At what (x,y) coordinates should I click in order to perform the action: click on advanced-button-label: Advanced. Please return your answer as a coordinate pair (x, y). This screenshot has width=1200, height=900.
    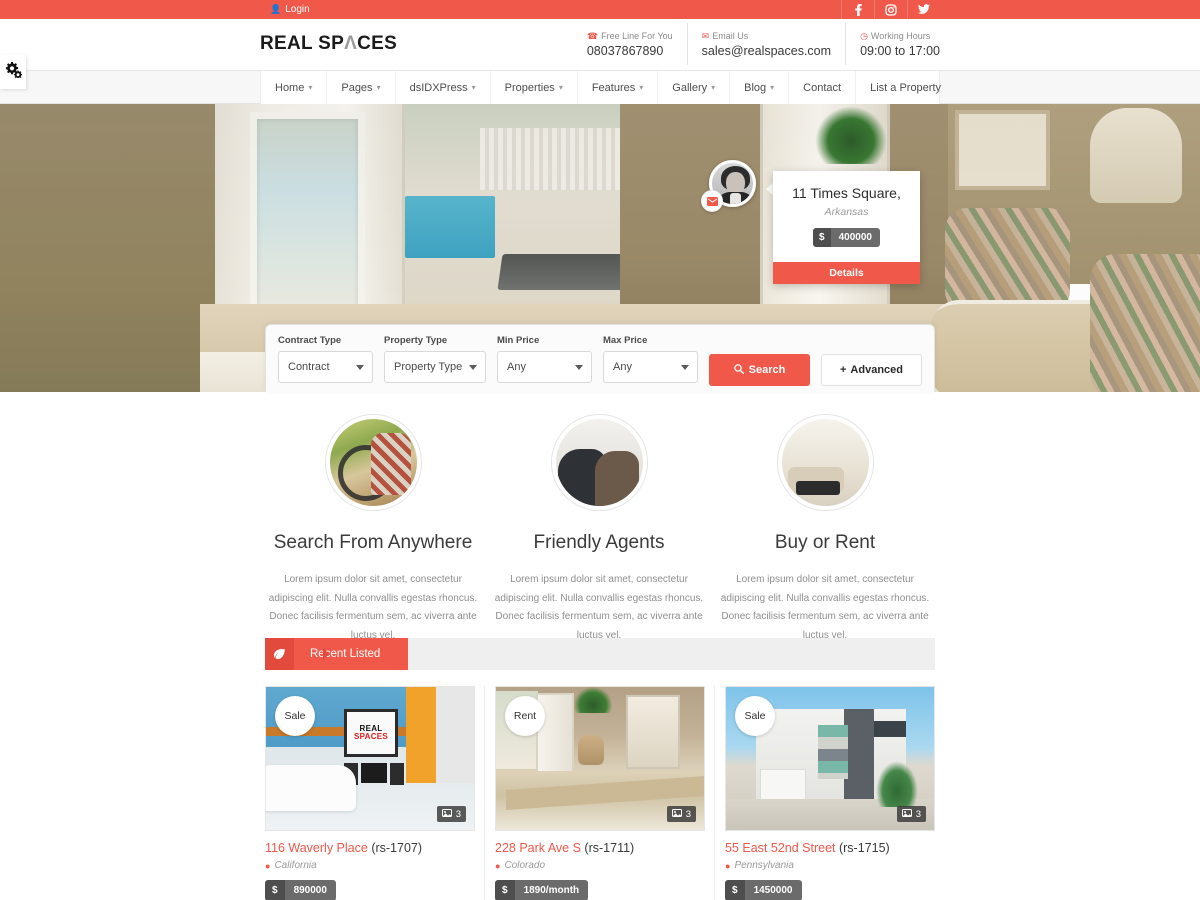
    Looking at the image, I should click on (876, 370).